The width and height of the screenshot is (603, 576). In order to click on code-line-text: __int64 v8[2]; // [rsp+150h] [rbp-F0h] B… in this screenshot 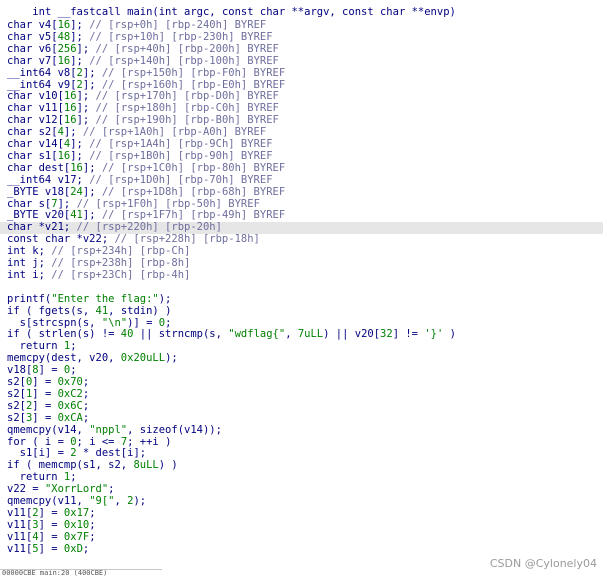, I will do `click(146, 72)`.